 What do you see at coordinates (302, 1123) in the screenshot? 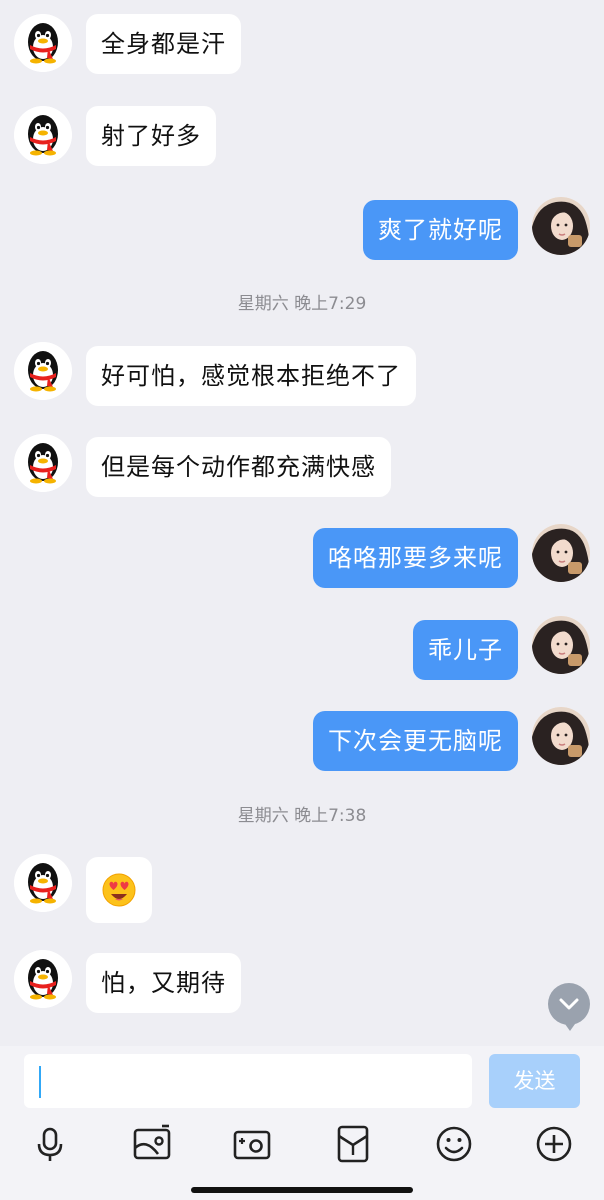
I see `composer-bar: 发送` at bounding box center [302, 1123].